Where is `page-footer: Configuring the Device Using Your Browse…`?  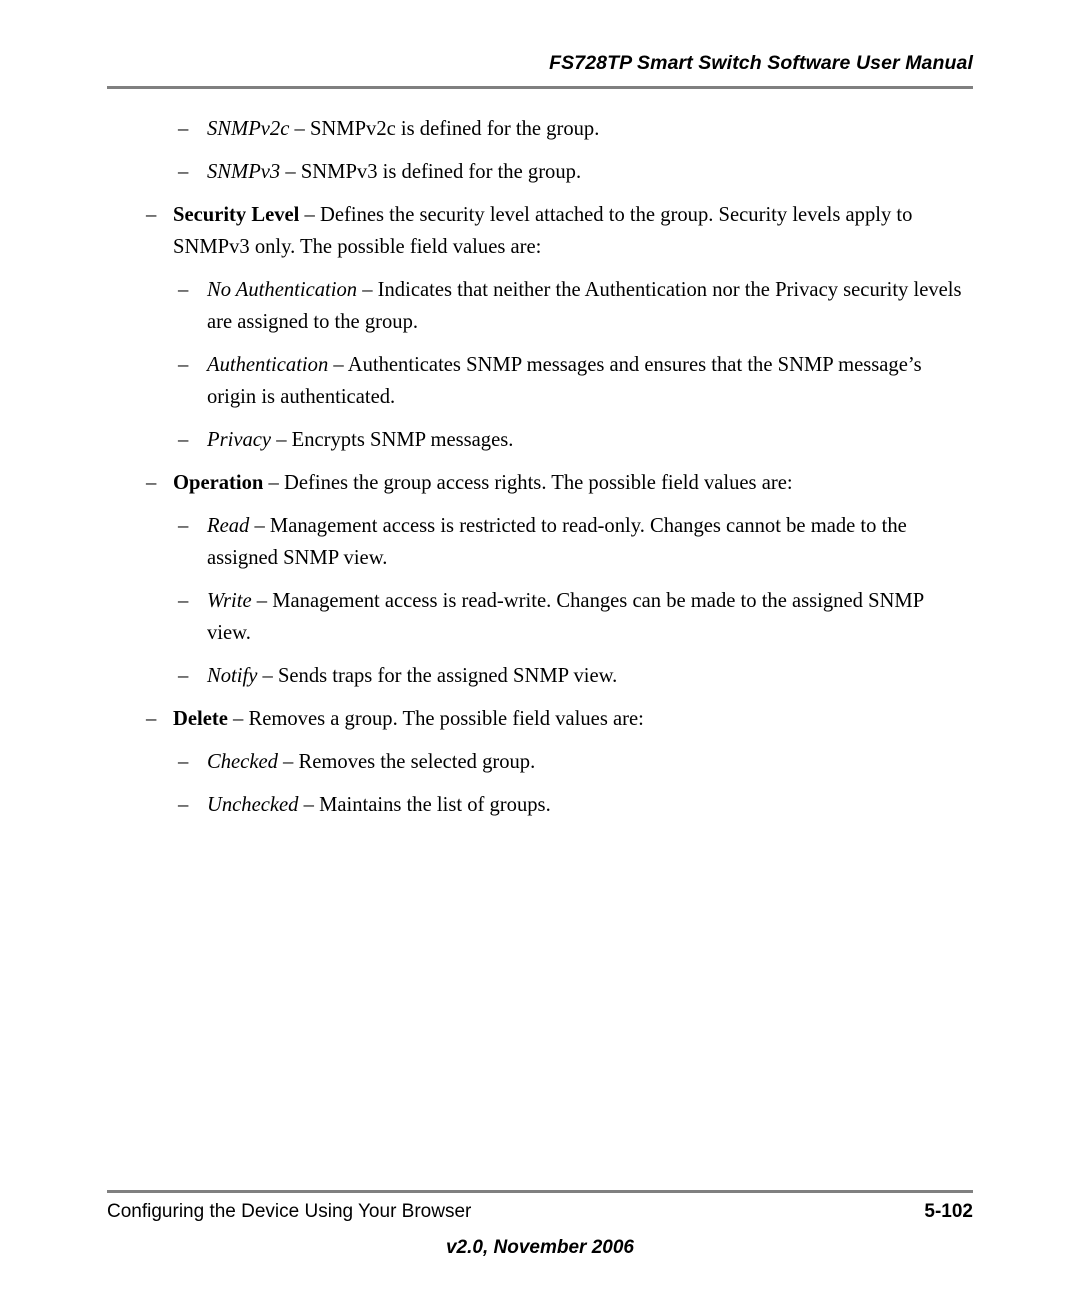
page-footer: Configuring the Device Using Your Browse… is located at coordinates (540, 1214).